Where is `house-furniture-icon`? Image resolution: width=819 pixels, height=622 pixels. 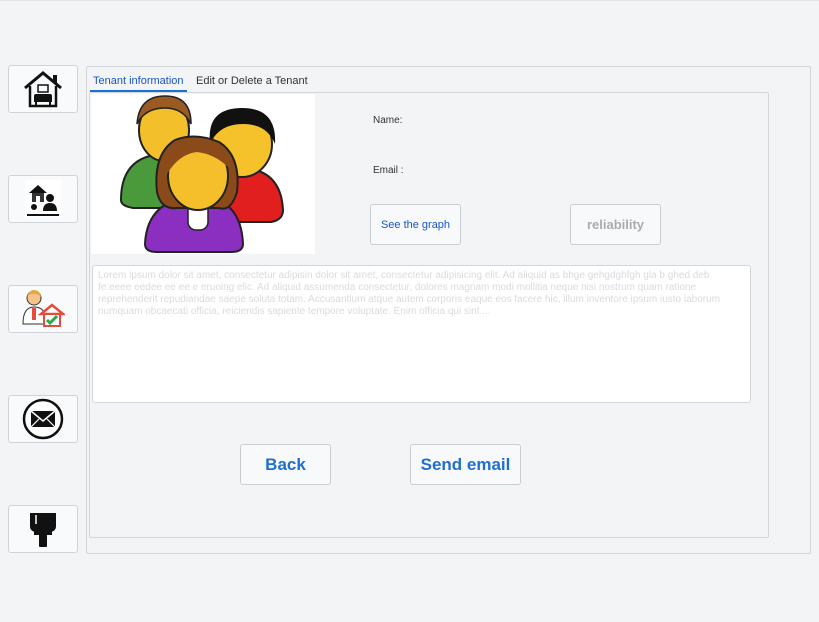
house-furniture-icon is located at coordinates (43, 89).